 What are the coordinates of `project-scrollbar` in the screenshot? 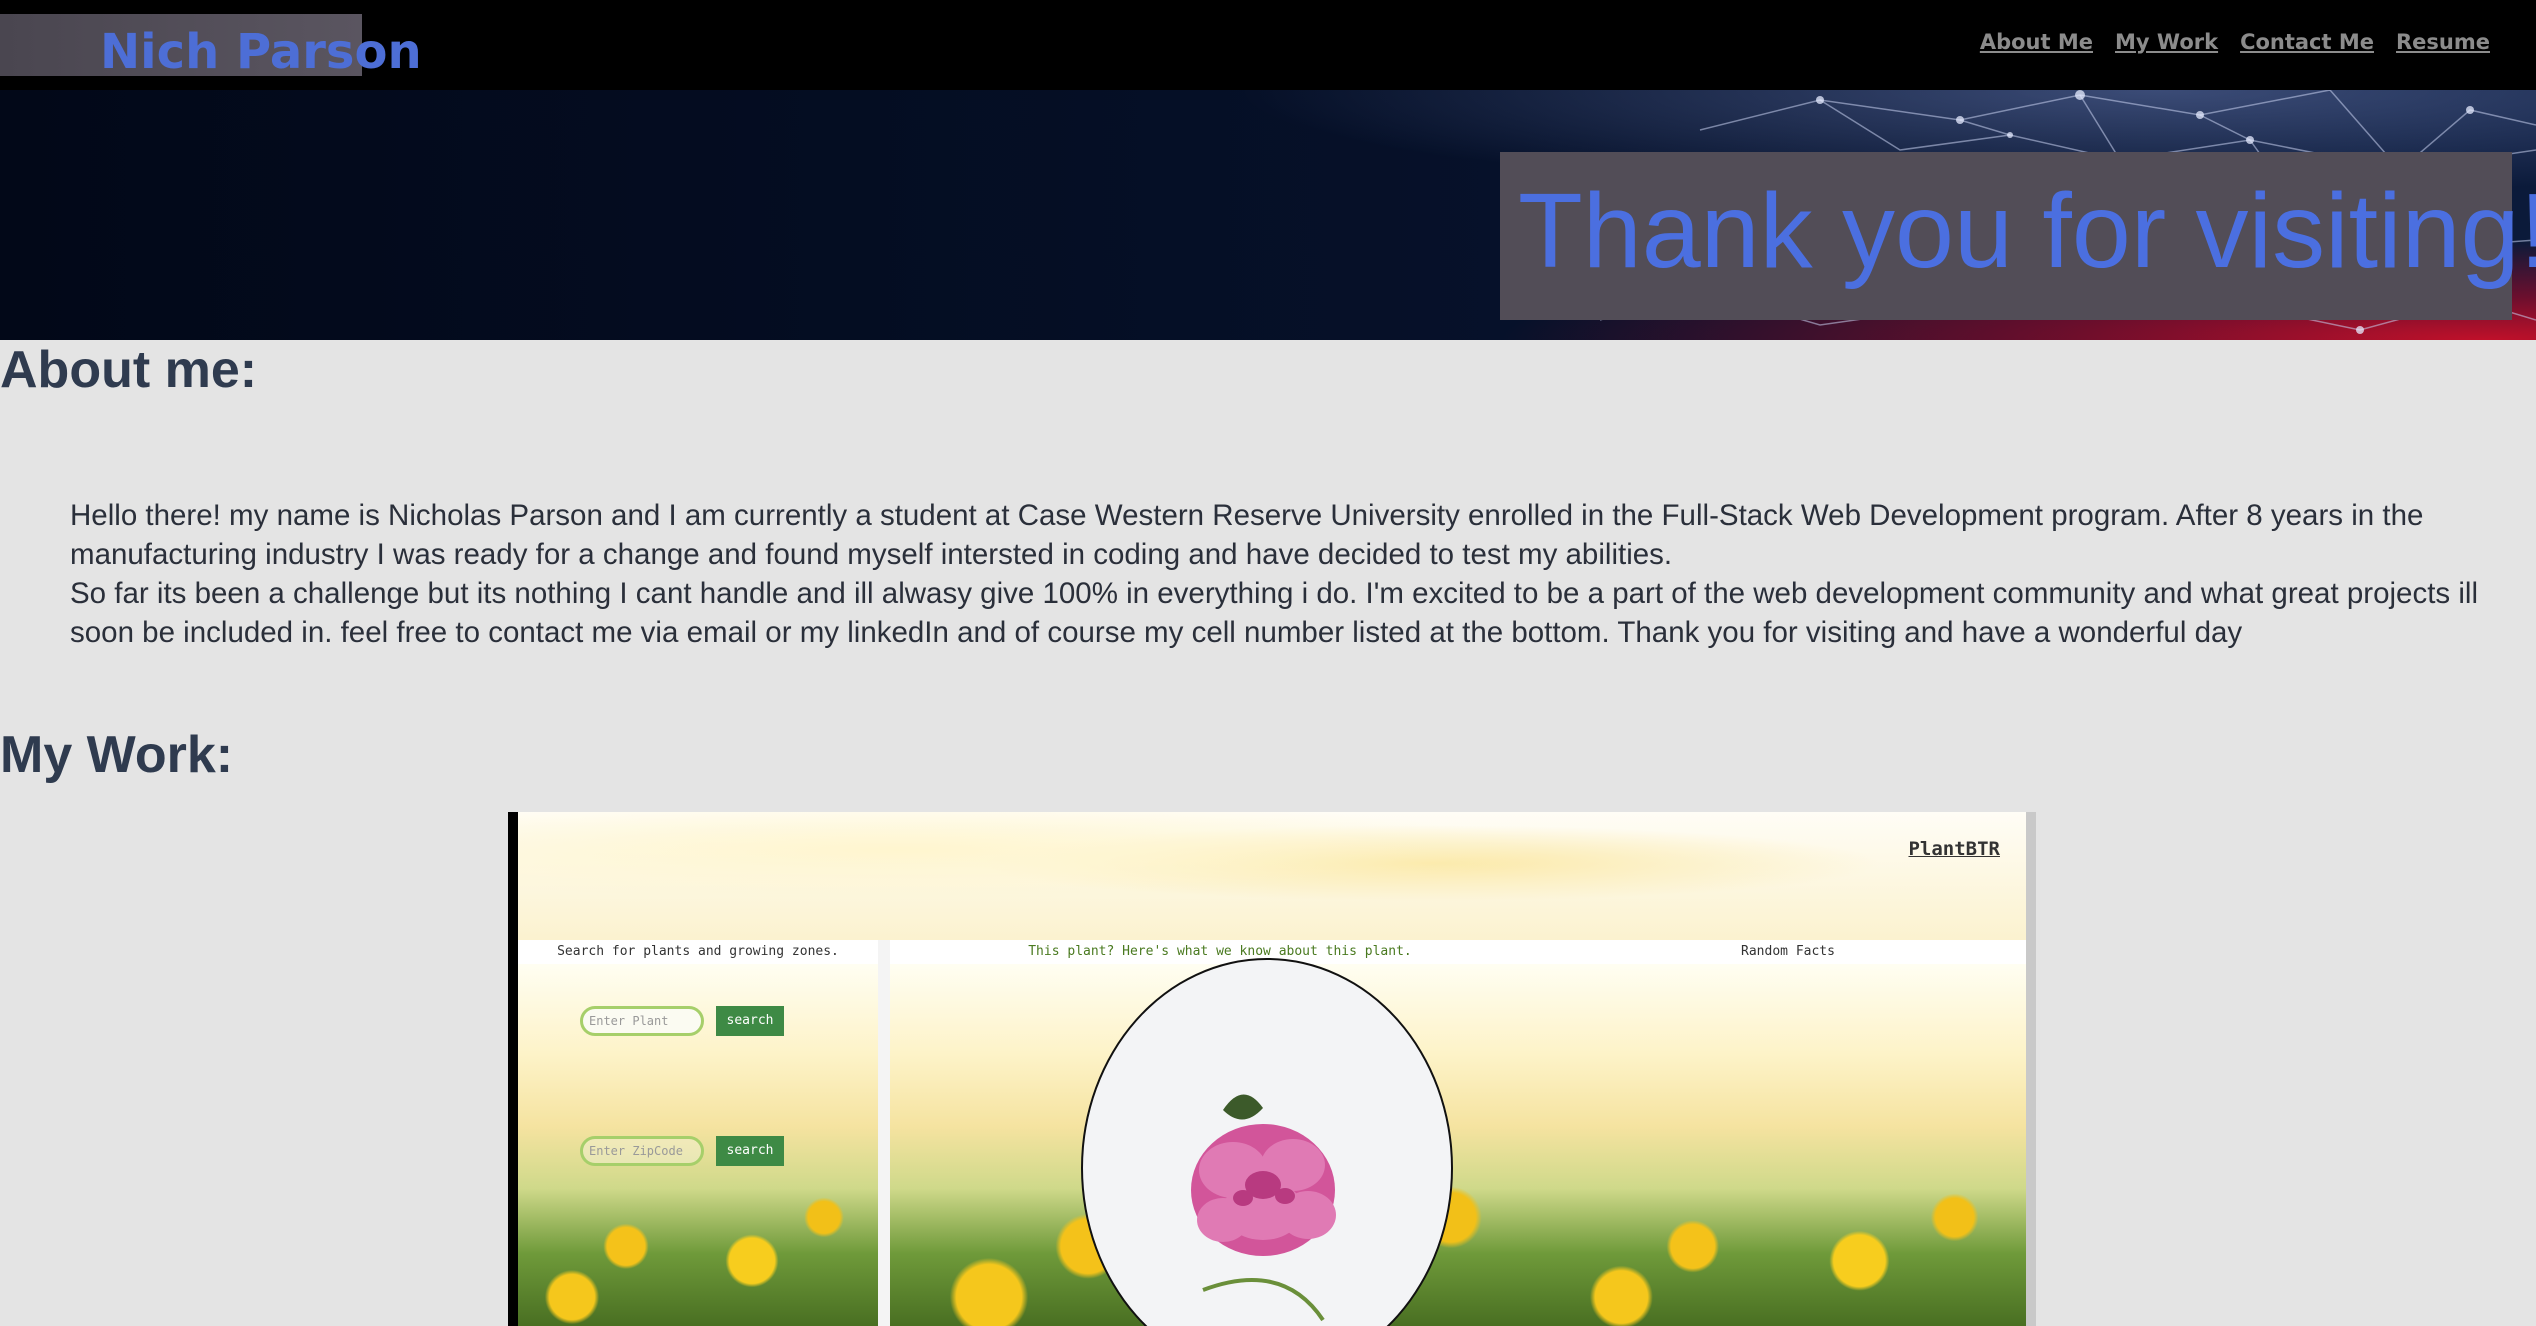 It's located at (2031, 1069).